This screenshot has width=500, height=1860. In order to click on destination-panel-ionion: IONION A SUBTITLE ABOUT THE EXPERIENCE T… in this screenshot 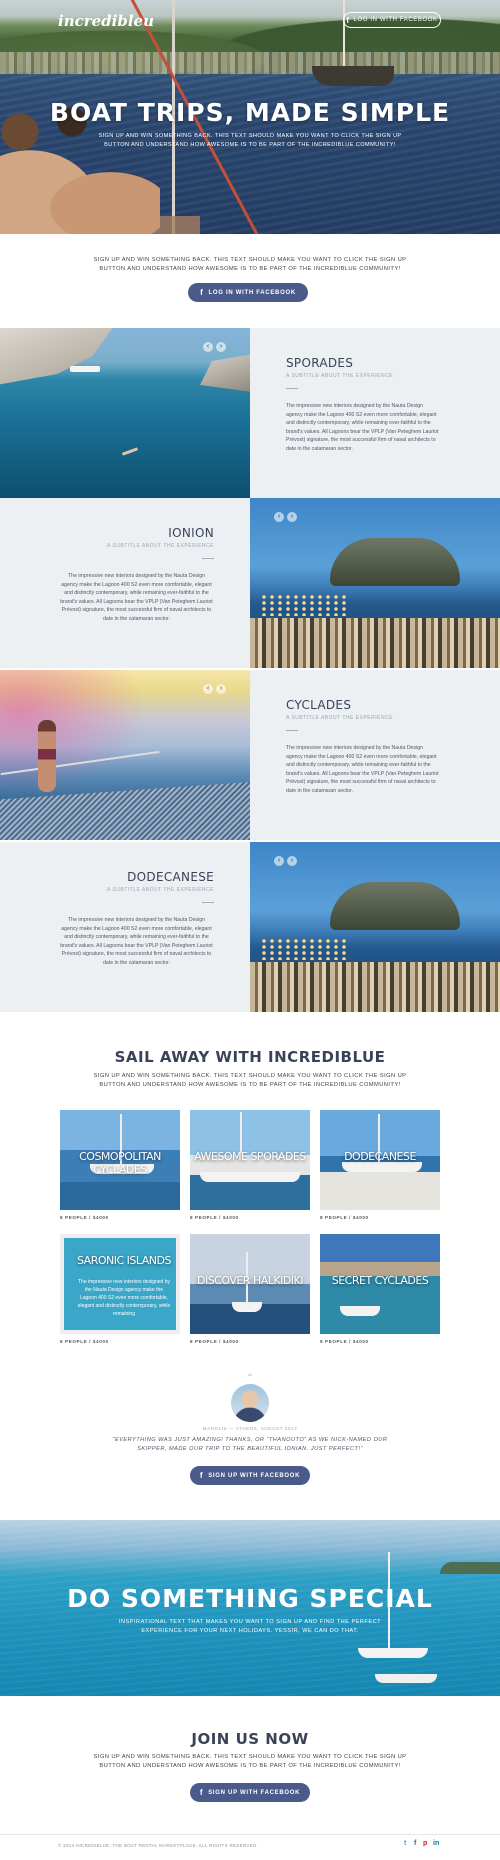, I will do `click(125, 583)`.